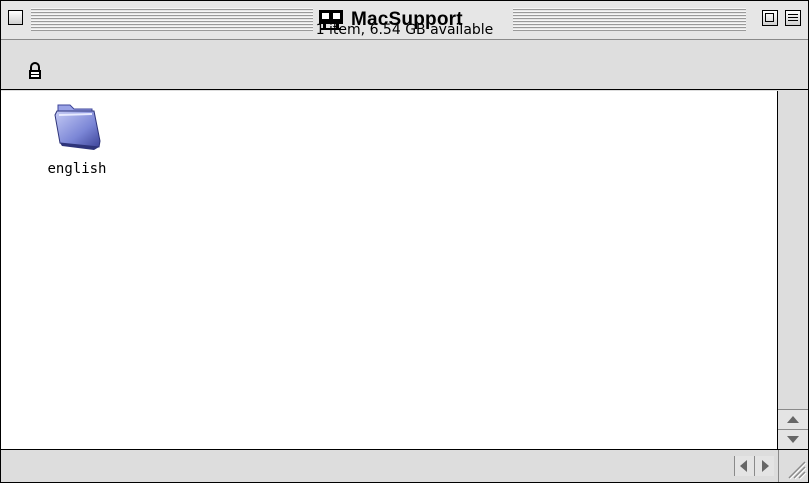 The height and width of the screenshot is (486, 809). I want to click on zoom-inner, so click(769, 17).